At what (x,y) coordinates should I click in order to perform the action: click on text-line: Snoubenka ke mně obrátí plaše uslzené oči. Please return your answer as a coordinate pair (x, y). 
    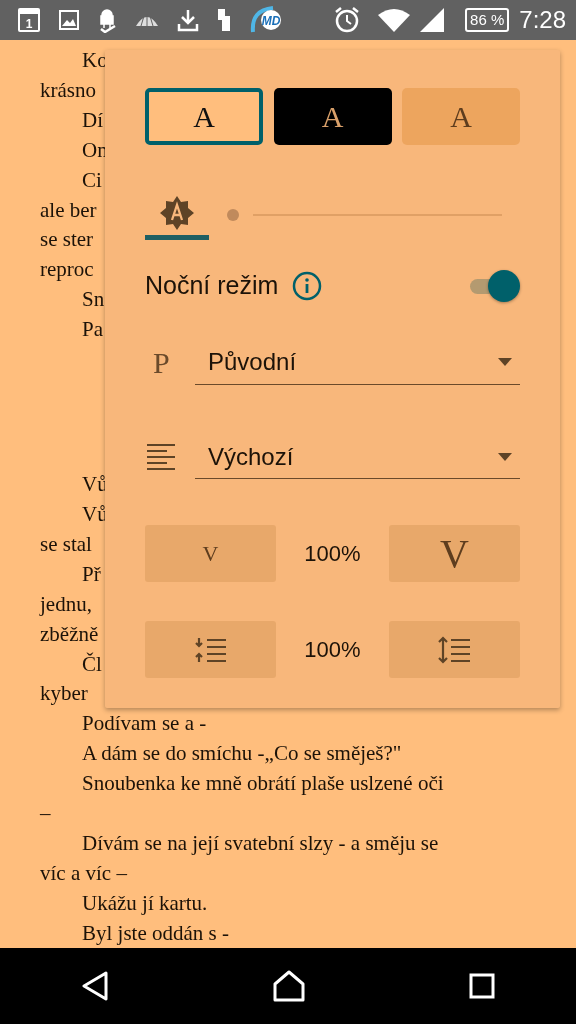
    Looking at the image, I should click on (262, 784).